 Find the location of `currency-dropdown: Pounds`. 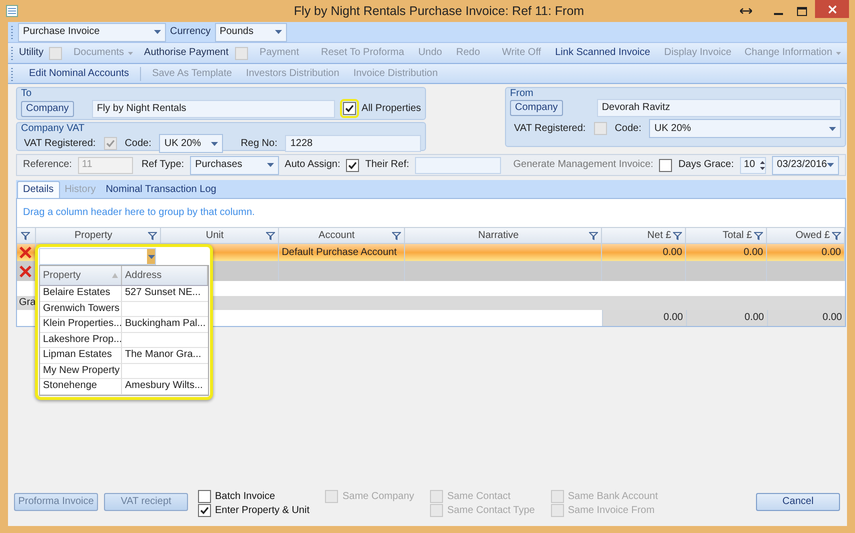

currency-dropdown: Pounds is located at coordinates (250, 32).